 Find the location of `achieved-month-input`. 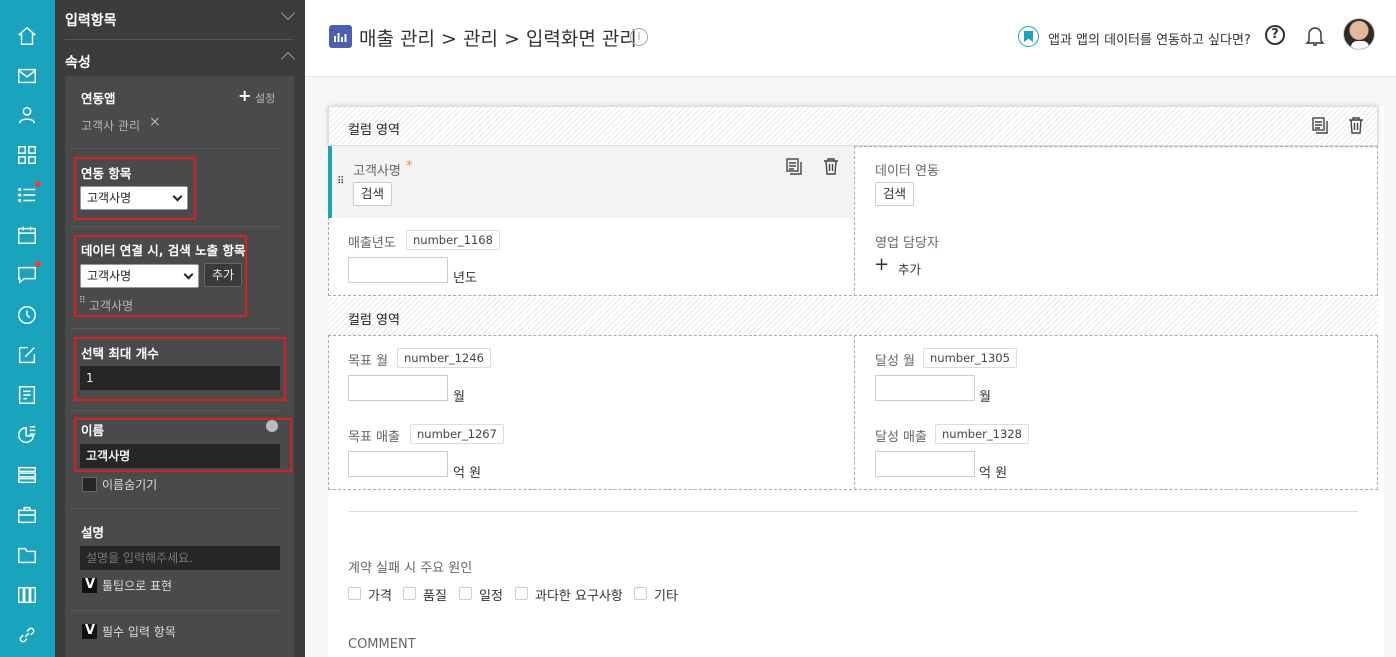

achieved-month-input is located at coordinates (925, 388).